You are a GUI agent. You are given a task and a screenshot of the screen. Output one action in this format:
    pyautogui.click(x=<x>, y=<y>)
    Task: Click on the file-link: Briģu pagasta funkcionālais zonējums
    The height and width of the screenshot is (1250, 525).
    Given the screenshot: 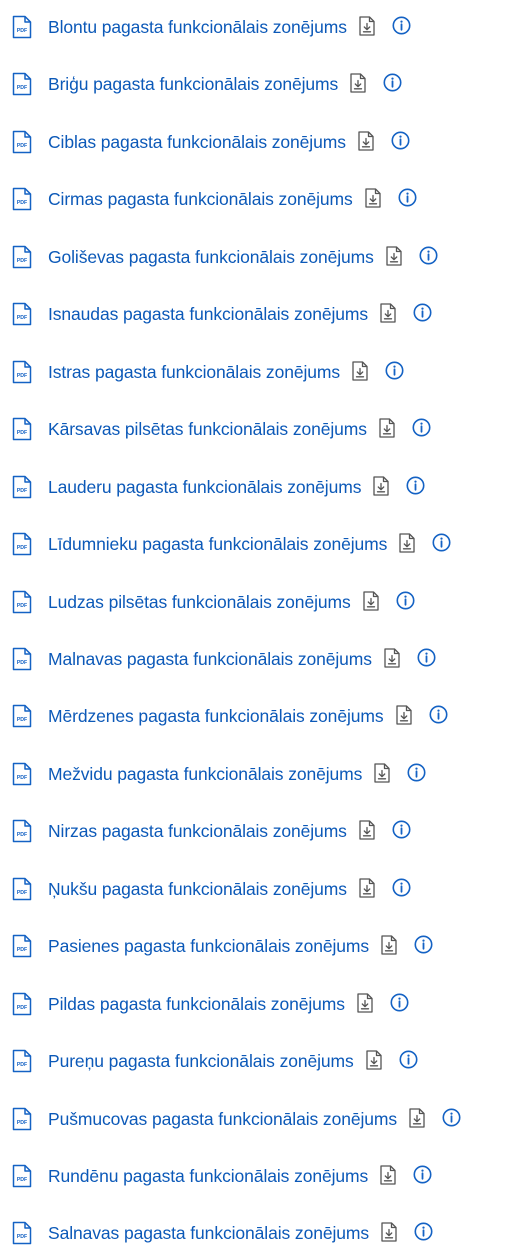 What is the action you would take?
    pyautogui.click(x=225, y=83)
    